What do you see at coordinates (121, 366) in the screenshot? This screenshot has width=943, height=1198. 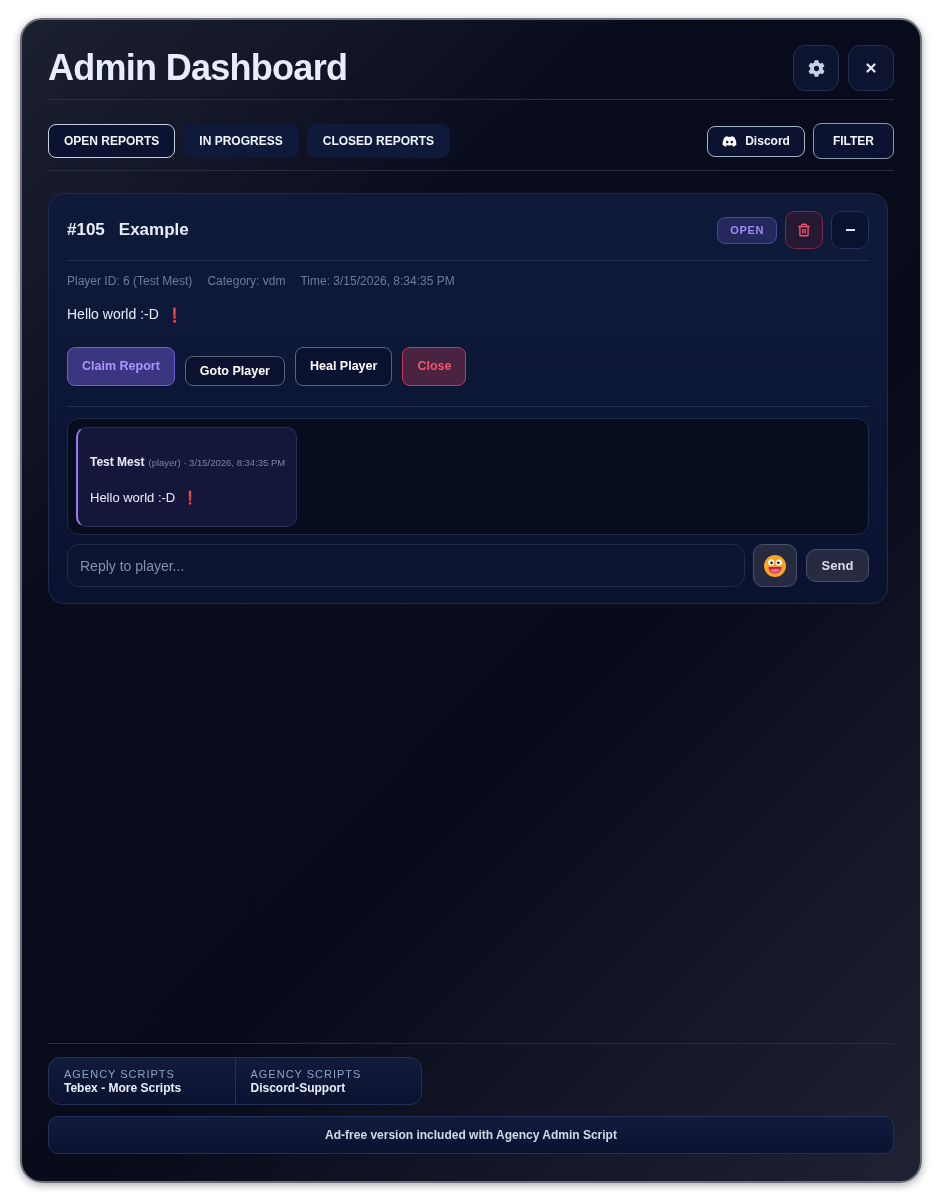 I see `action-button: Claim Report` at bounding box center [121, 366].